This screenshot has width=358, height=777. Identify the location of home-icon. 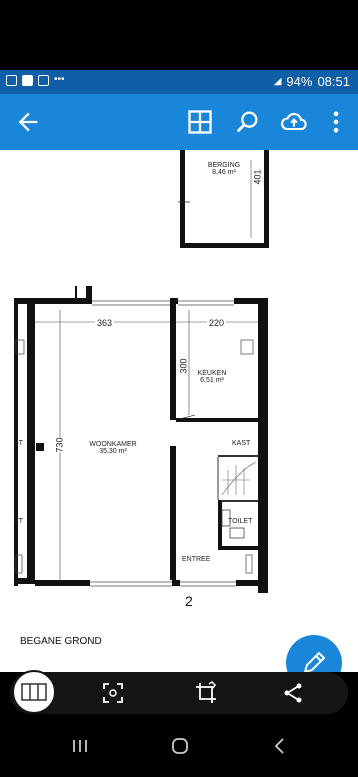
(180, 746).